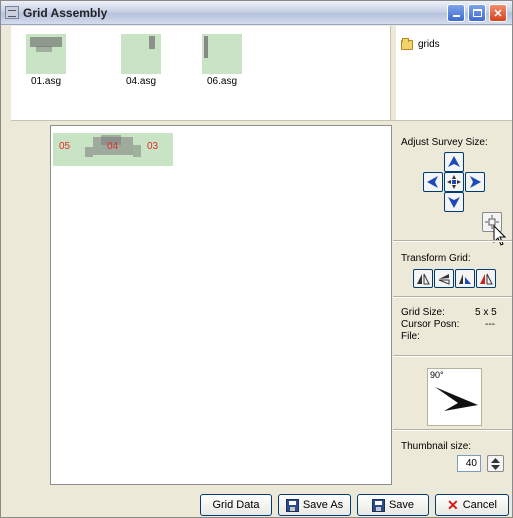 This screenshot has width=513, height=518. I want to click on thumbnail-label: 06.asg, so click(222, 81).